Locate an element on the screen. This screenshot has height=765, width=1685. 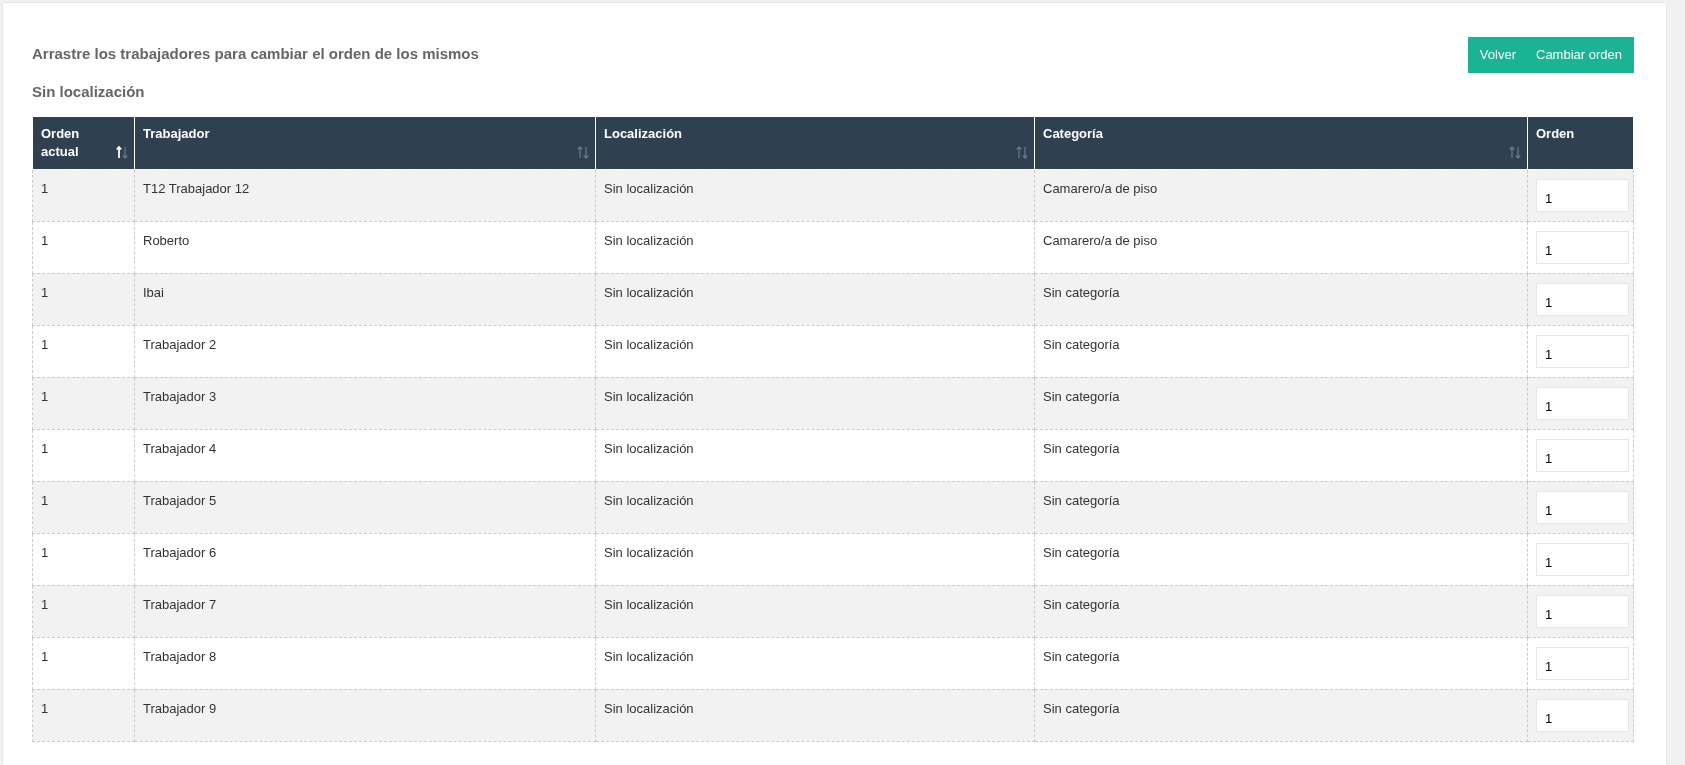
sort-icon is located at coordinates (122, 152).